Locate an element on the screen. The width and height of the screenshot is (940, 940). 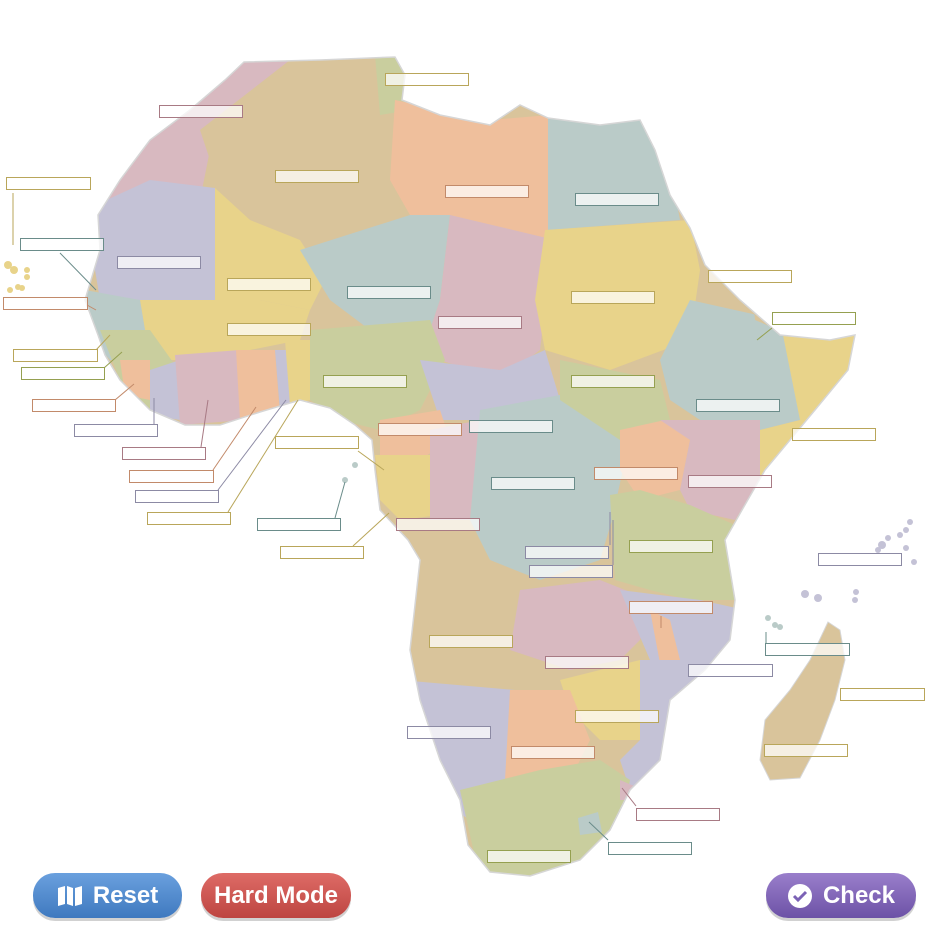
reset-button: Reset is located at coordinates (107, 895).